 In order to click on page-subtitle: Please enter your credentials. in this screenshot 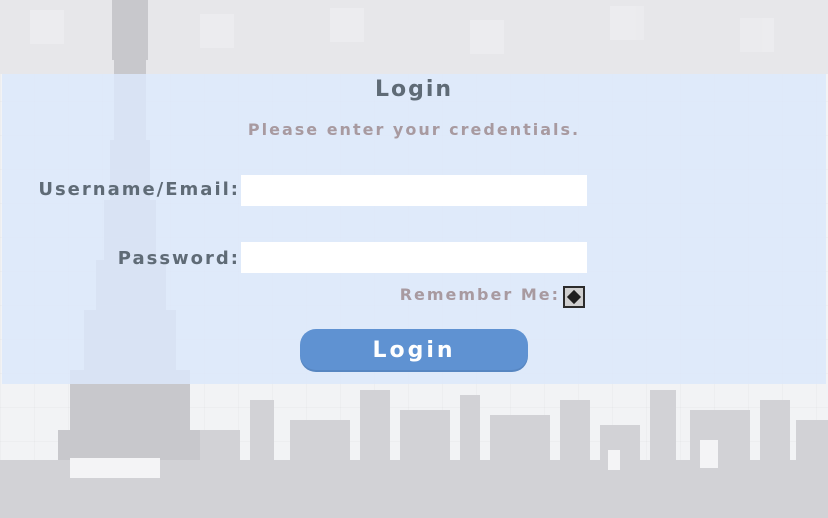, I will do `click(414, 129)`.